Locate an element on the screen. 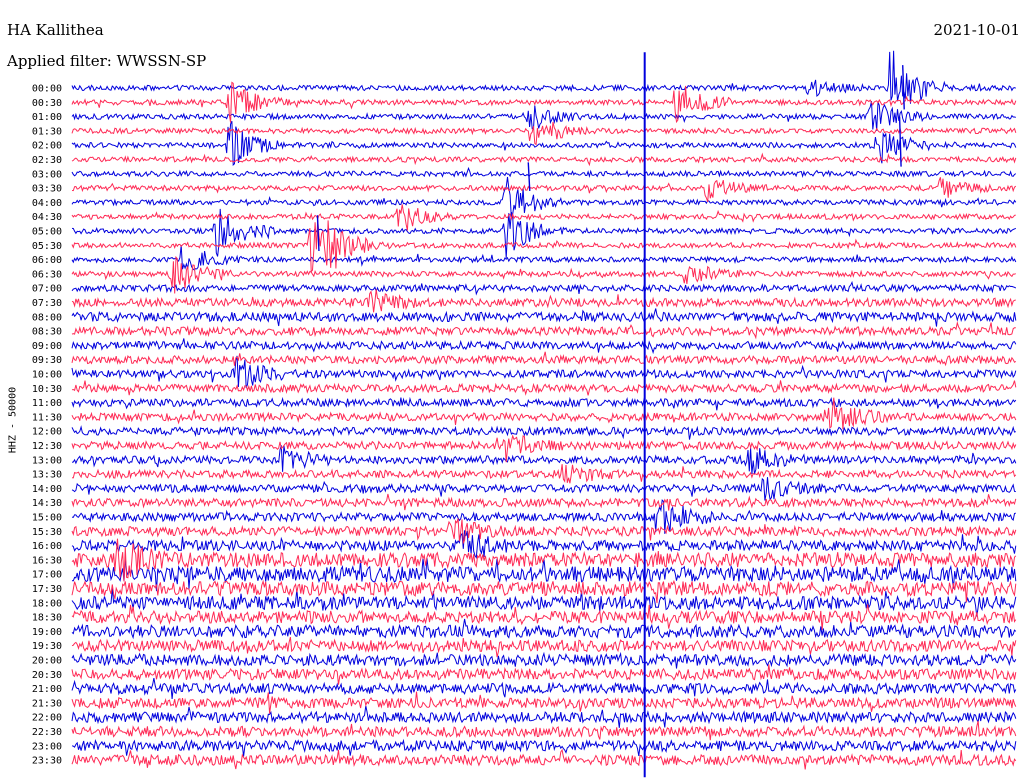  trace-row-23:30 is located at coordinates (544, 759).